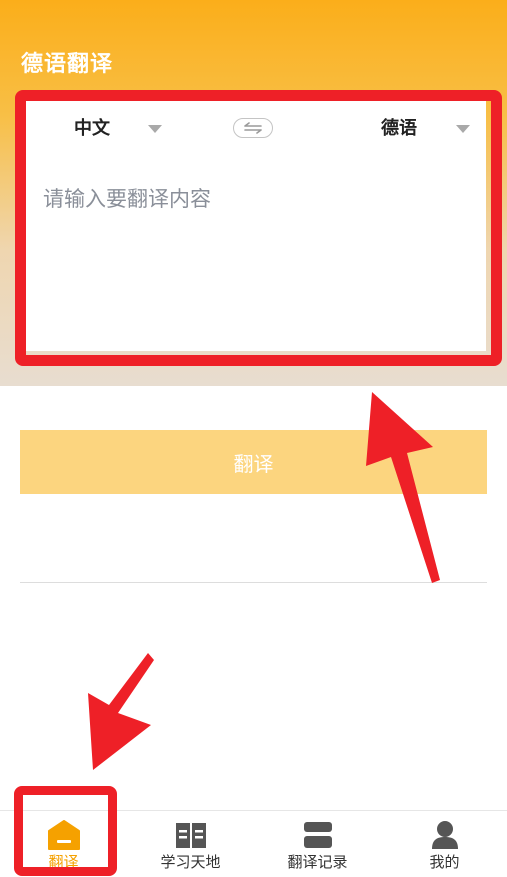 The image size is (507, 877). Describe the element at coordinates (253, 582) in the screenshot. I see `divider` at that location.